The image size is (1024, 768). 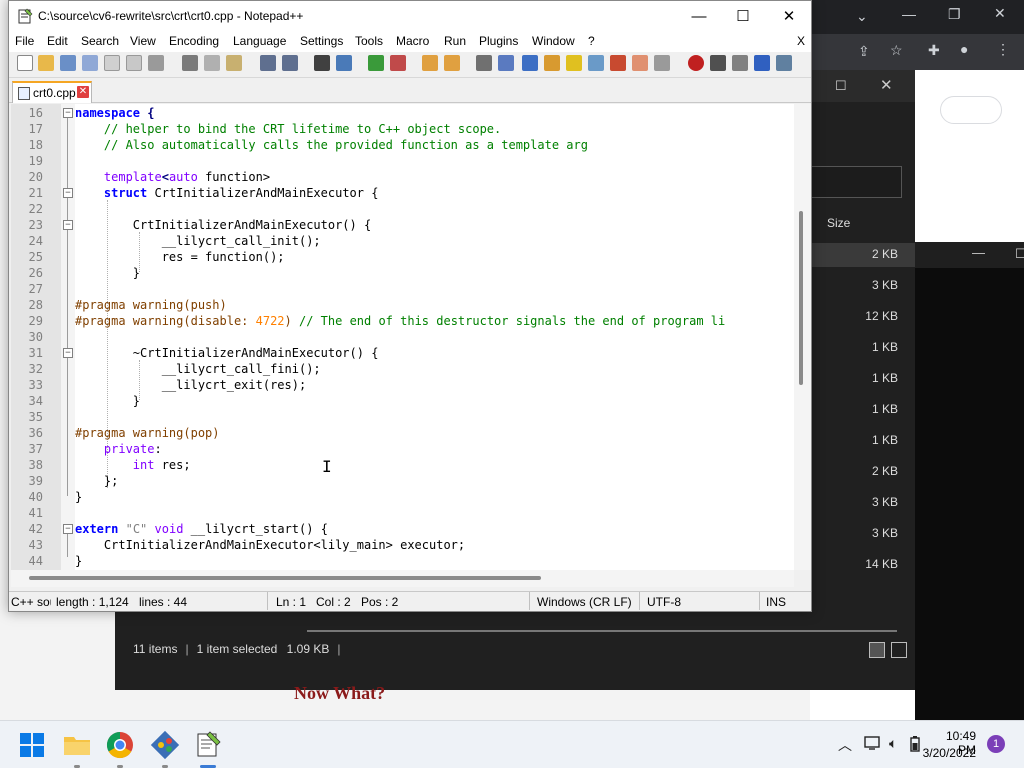 I want to click on doc-map-icon, so click(x=574, y=63).